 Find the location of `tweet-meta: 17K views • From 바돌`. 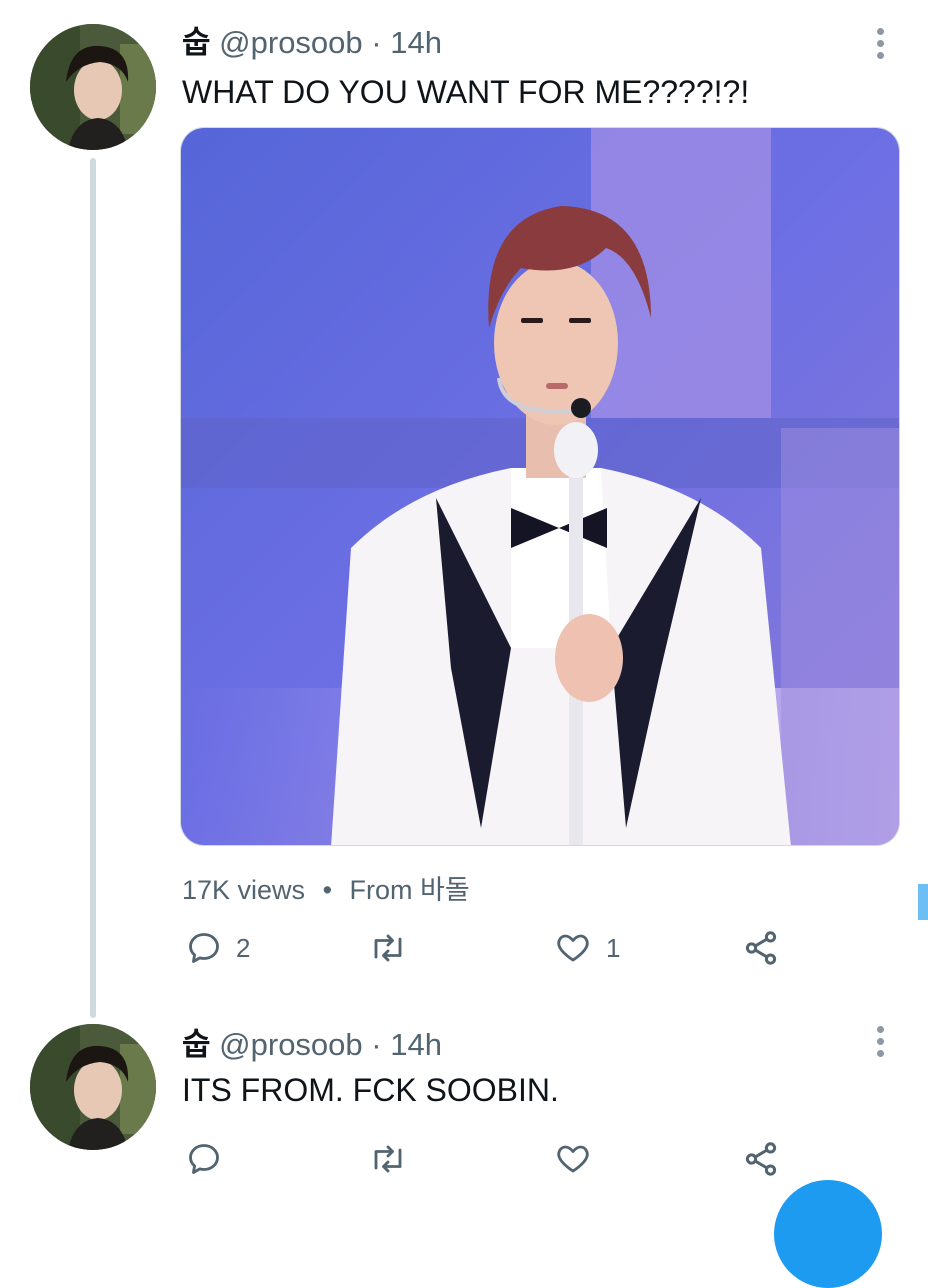

tweet-meta: 17K views • From 바돌 is located at coordinates (326, 887).